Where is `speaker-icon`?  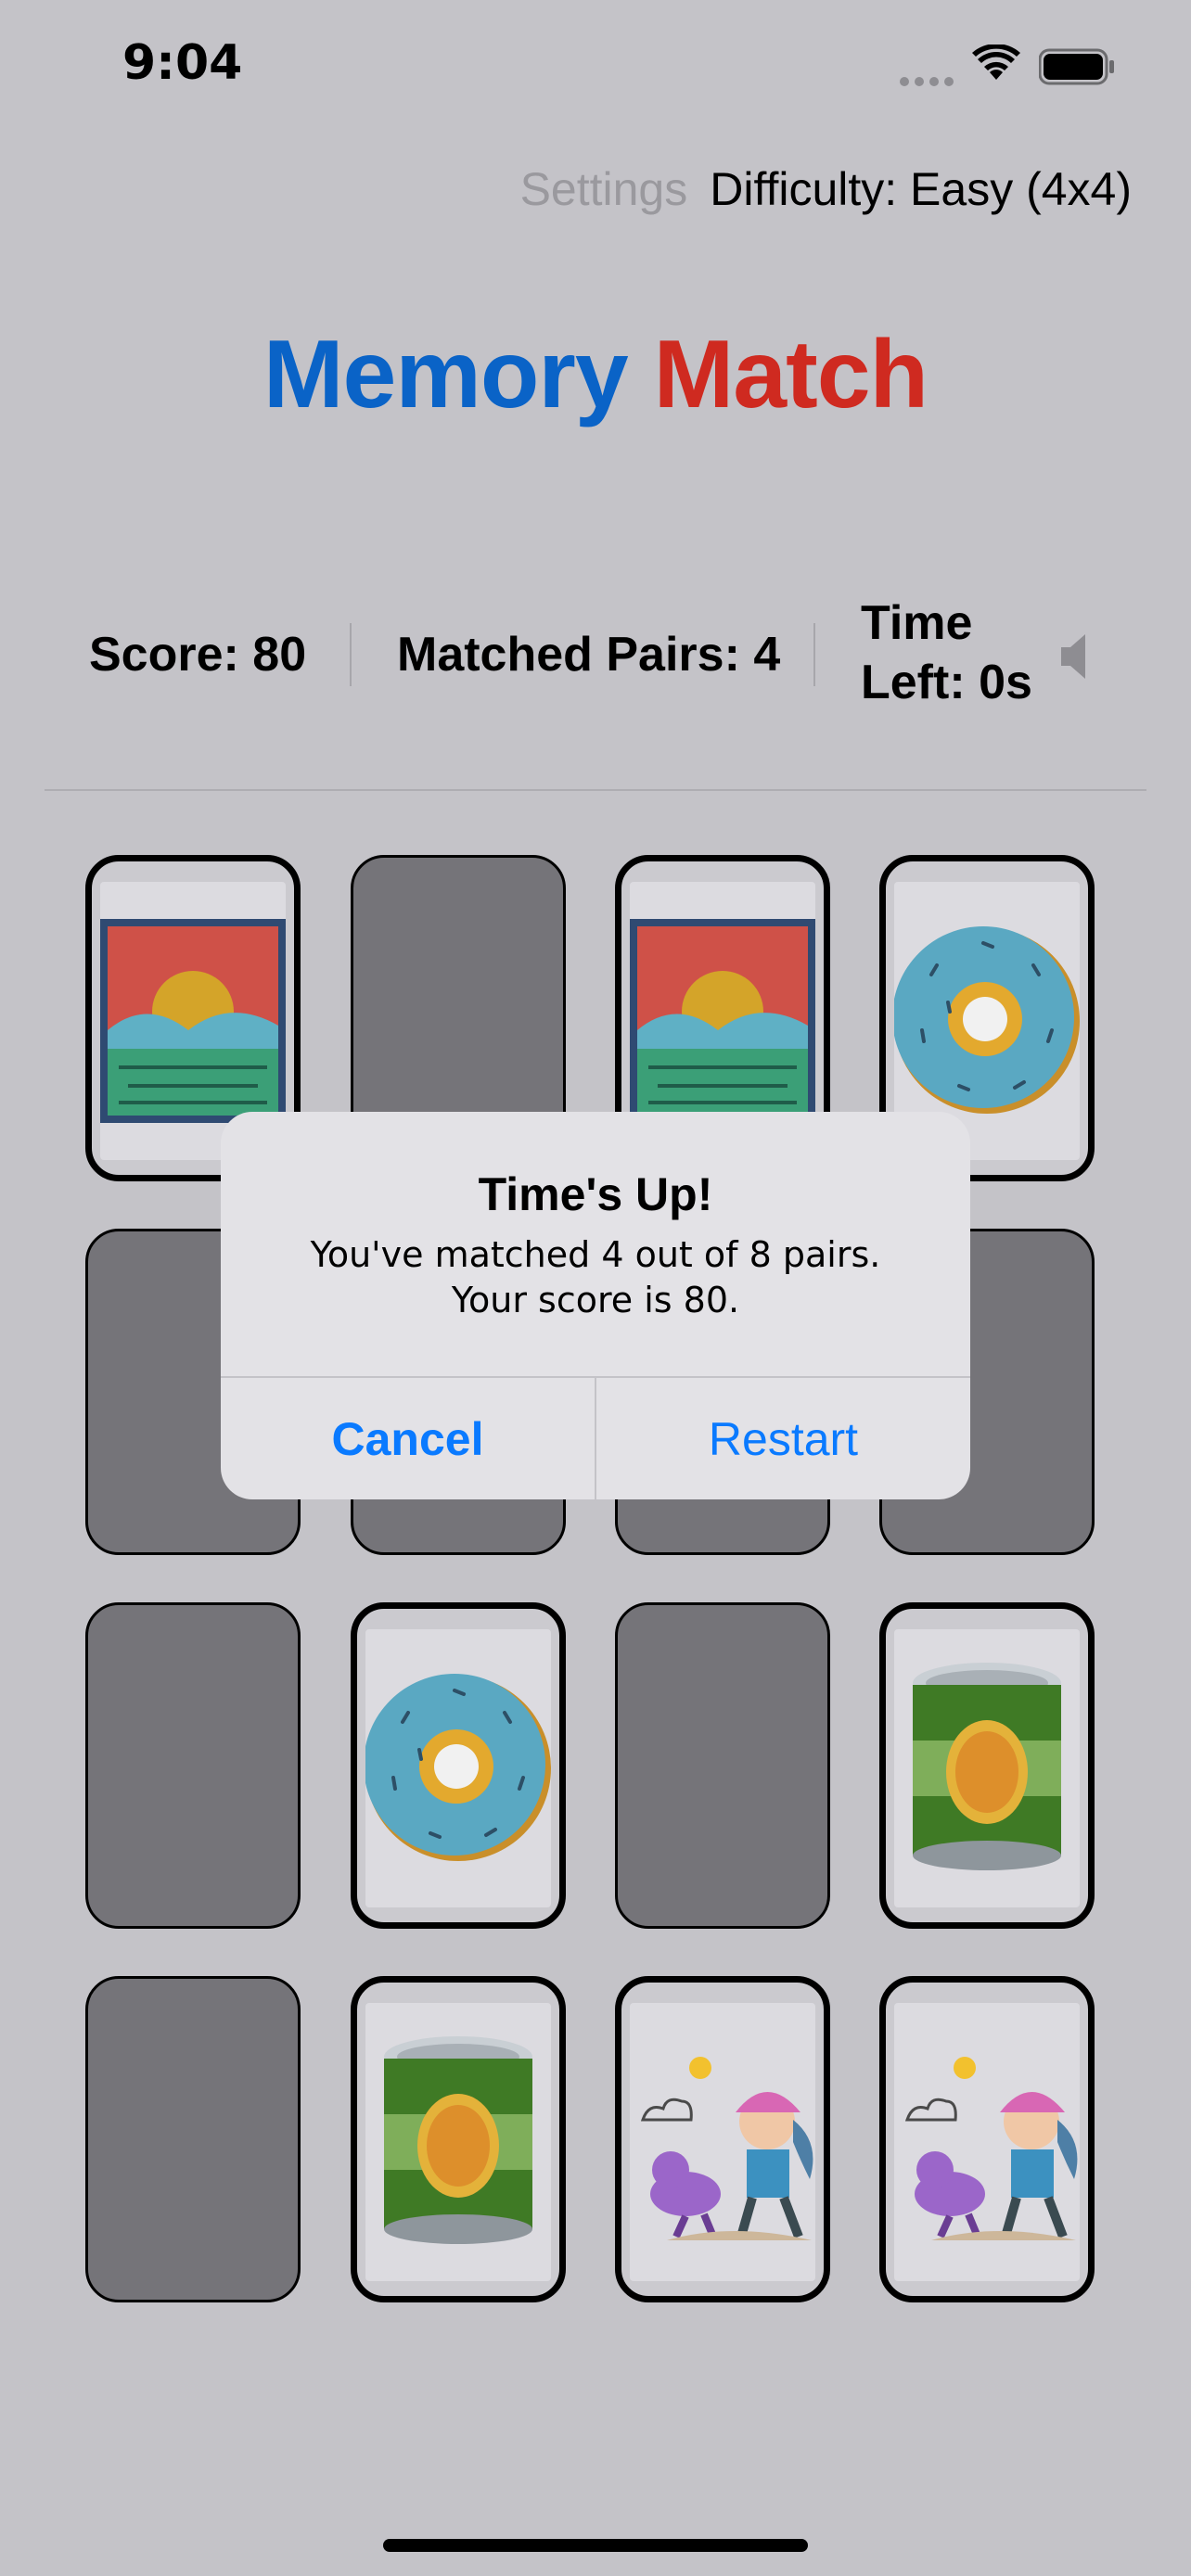
speaker-icon is located at coordinates (1076, 656).